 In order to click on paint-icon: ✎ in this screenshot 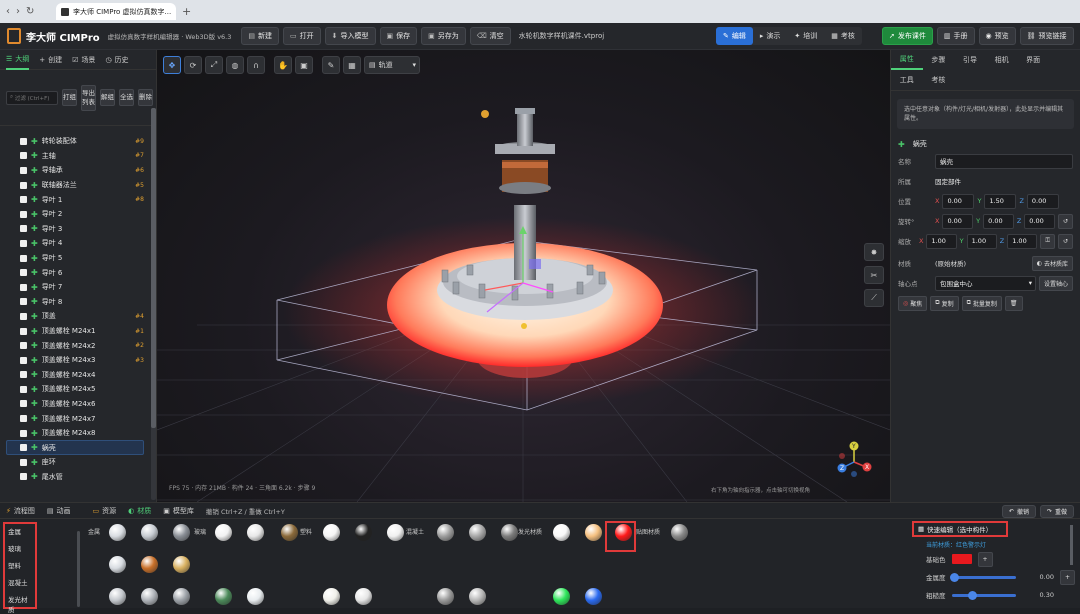, I will do `click(331, 65)`.